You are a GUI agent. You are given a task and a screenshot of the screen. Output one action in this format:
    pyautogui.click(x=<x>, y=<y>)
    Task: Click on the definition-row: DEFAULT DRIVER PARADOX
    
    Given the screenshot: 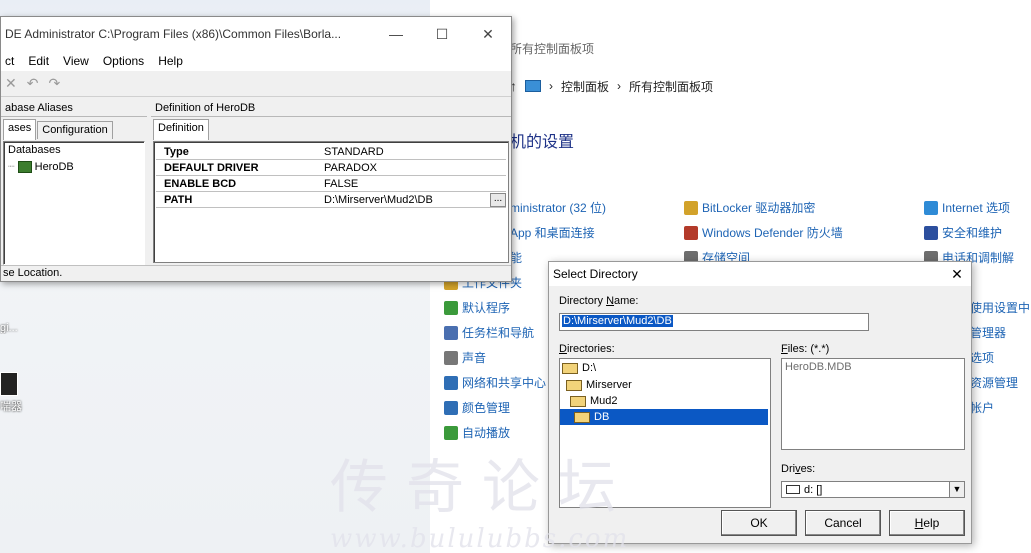 What is the action you would take?
    pyautogui.click(x=331, y=168)
    